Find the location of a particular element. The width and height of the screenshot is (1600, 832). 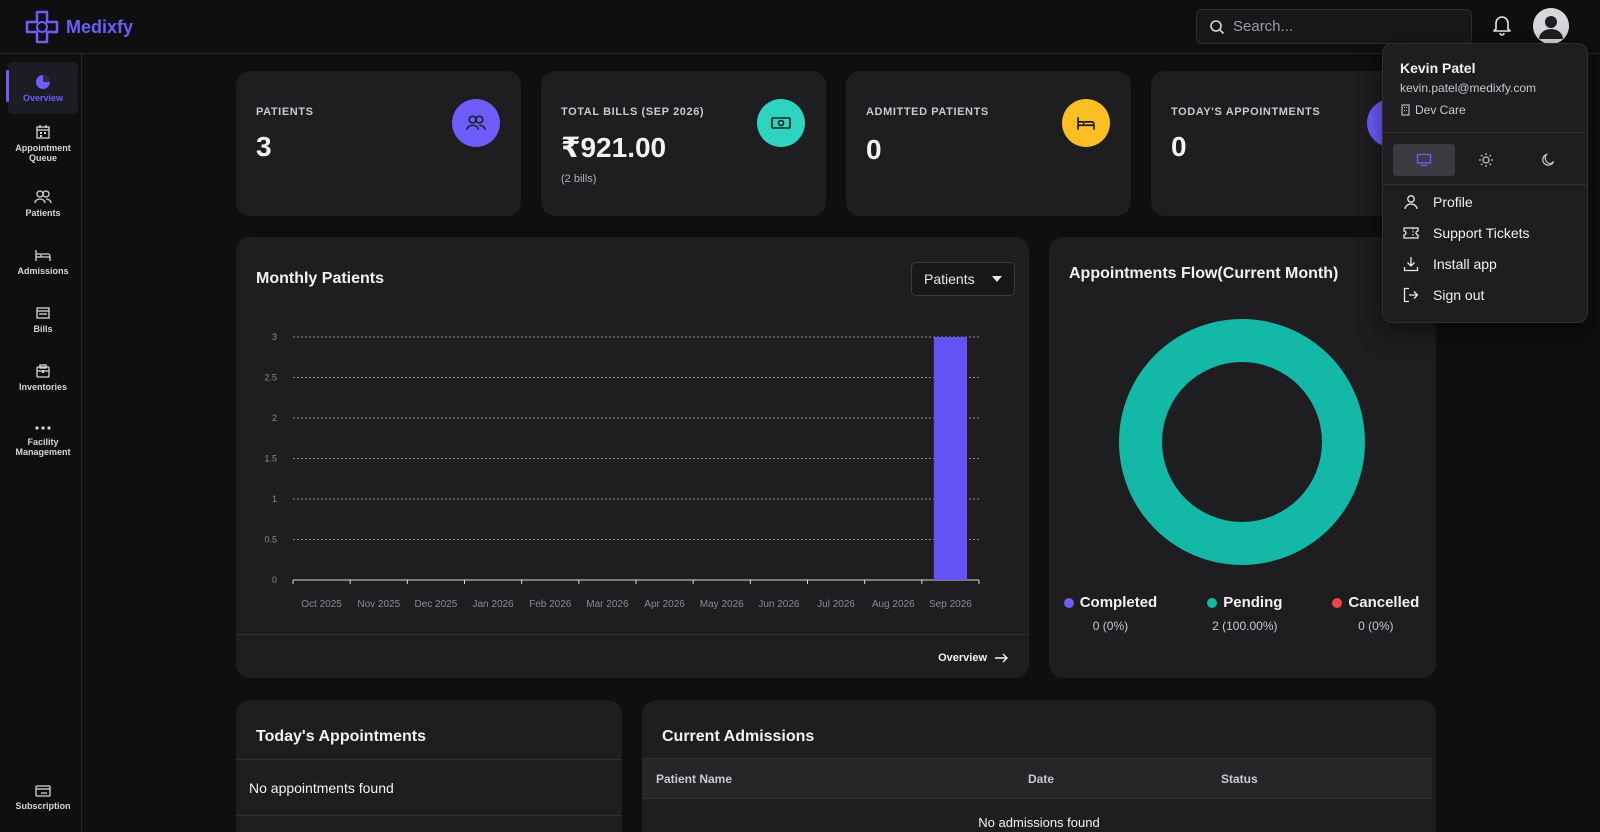

legend-value: 0 (0%) is located at coordinates (1376, 626).